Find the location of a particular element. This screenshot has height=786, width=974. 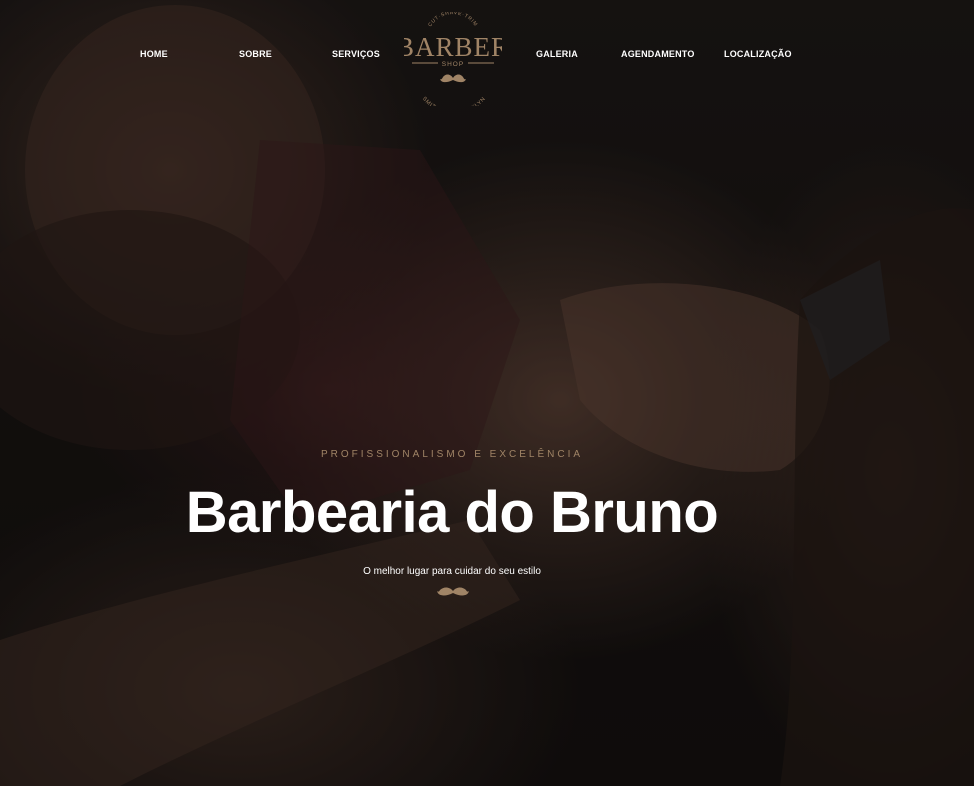

nav-sobre: SOBRE is located at coordinates (255, 54).